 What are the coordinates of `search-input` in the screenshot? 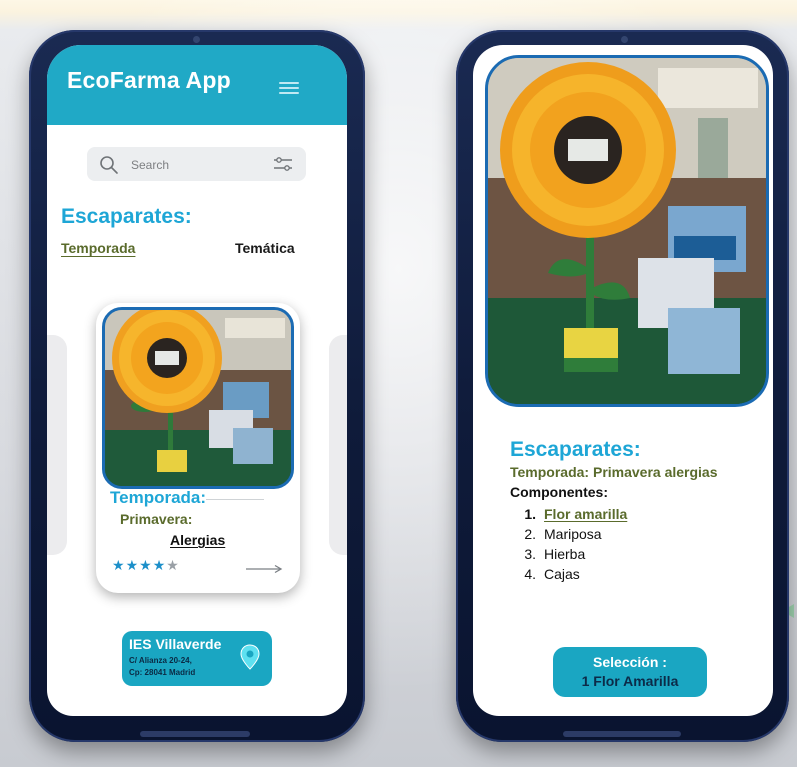 It's located at (191, 165).